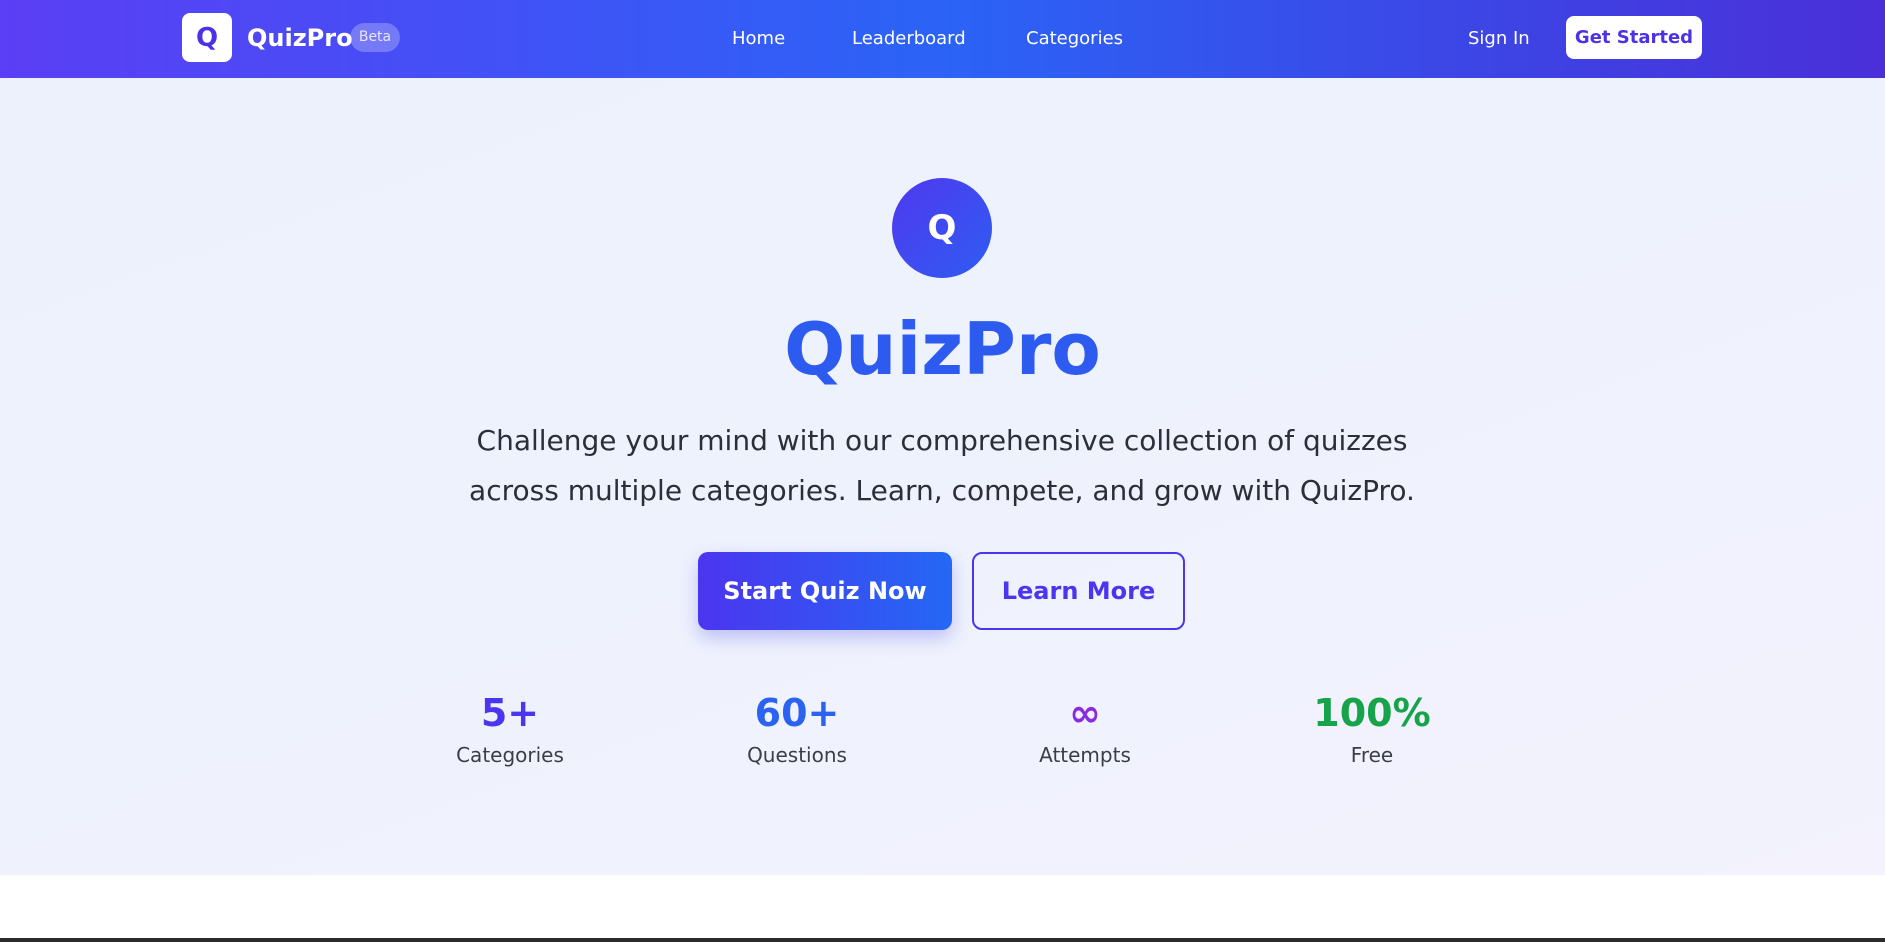 This screenshot has height=942, width=1885. I want to click on hero-logo-icon: Q, so click(942, 228).